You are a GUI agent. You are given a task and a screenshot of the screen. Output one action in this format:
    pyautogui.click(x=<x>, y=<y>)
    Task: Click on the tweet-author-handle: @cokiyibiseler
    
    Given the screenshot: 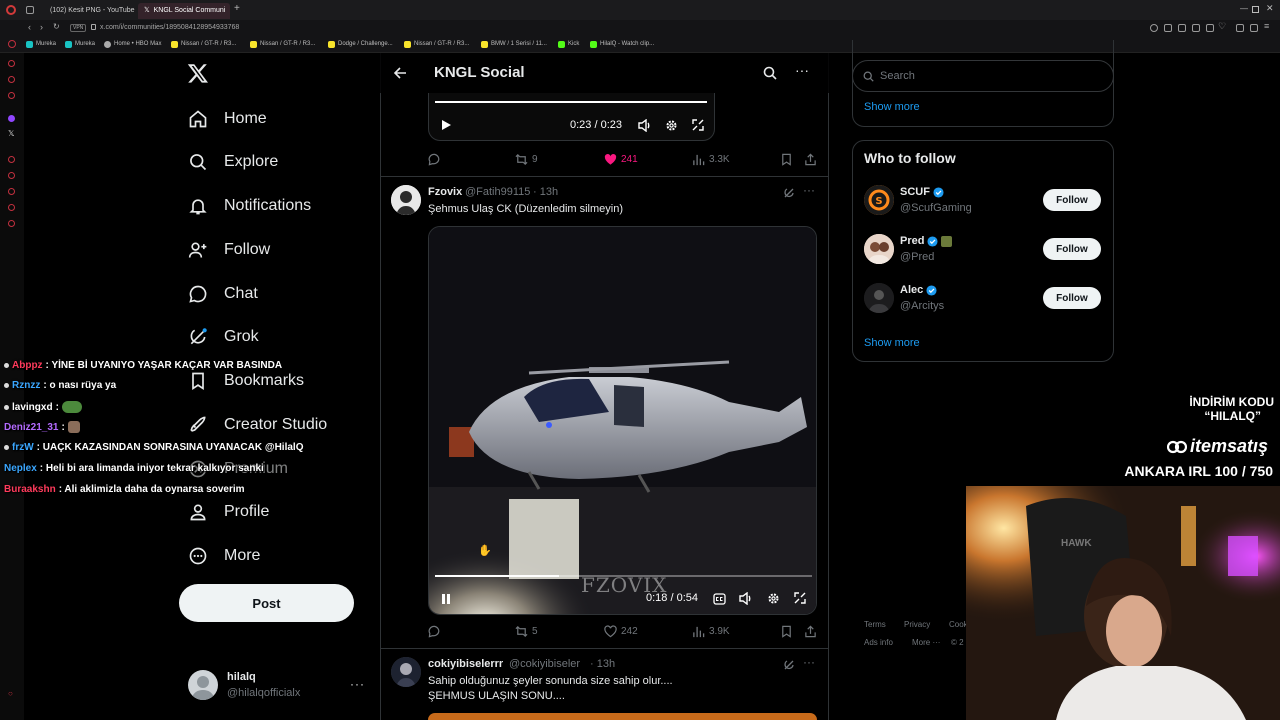 What is the action you would take?
    pyautogui.click(x=544, y=664)
    